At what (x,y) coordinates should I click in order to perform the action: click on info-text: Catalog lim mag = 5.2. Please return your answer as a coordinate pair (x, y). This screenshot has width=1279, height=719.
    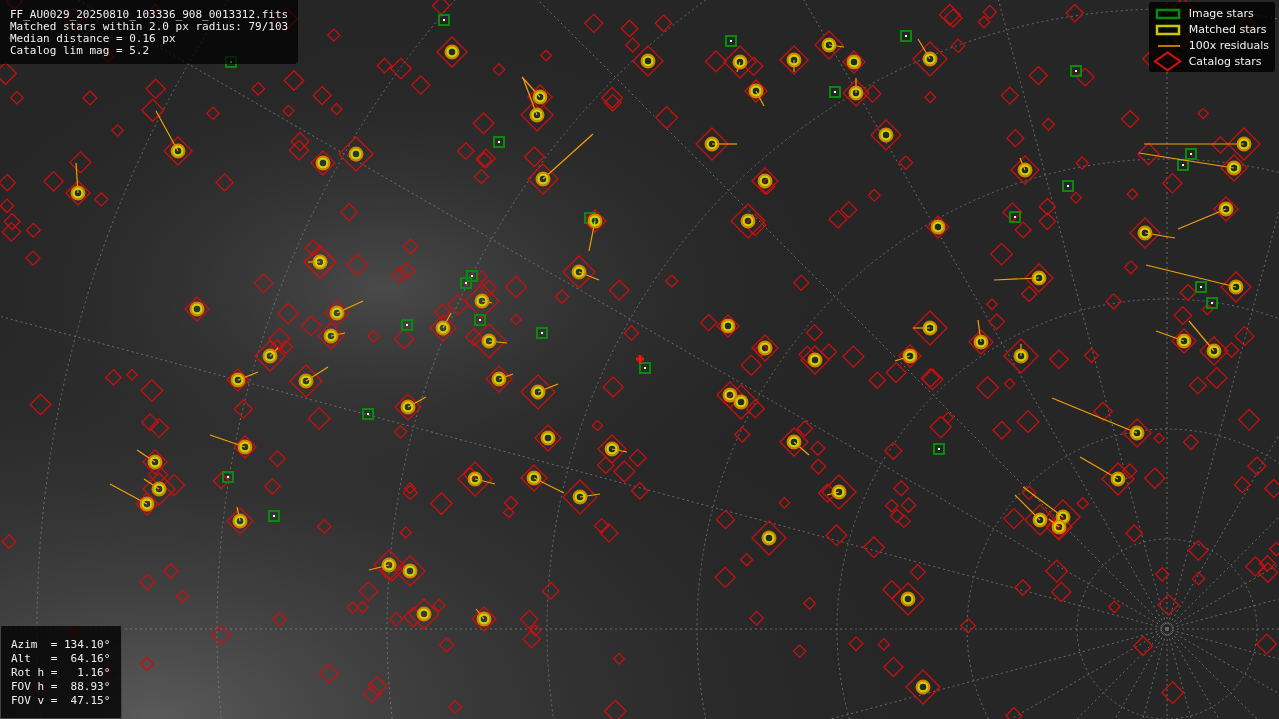
    Looking at the image, I should click on (80, 51).